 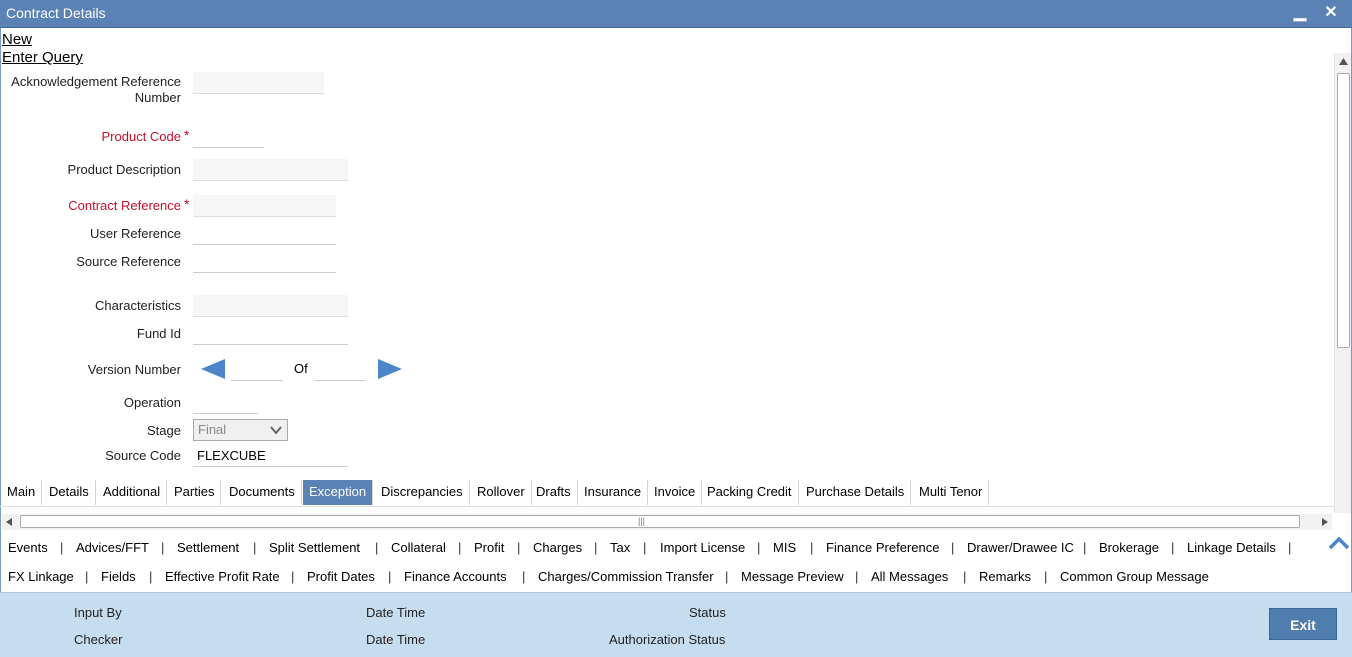 I want to click on tab-main: Main, so click(x=22, y=492).